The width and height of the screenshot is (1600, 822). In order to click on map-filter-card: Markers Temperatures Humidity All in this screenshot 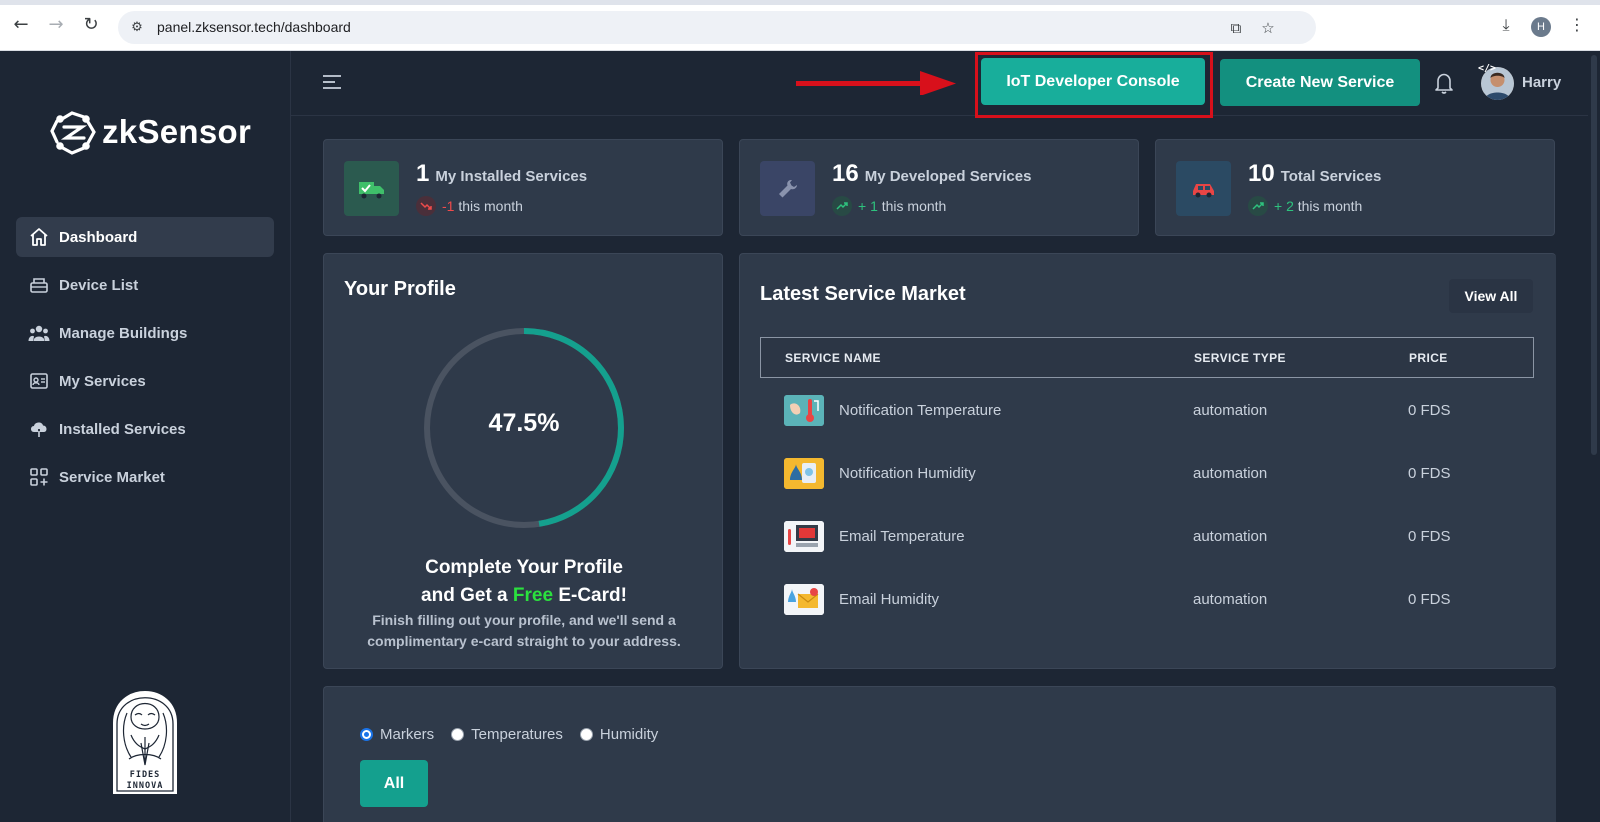, I will do `click(939, 754)`.